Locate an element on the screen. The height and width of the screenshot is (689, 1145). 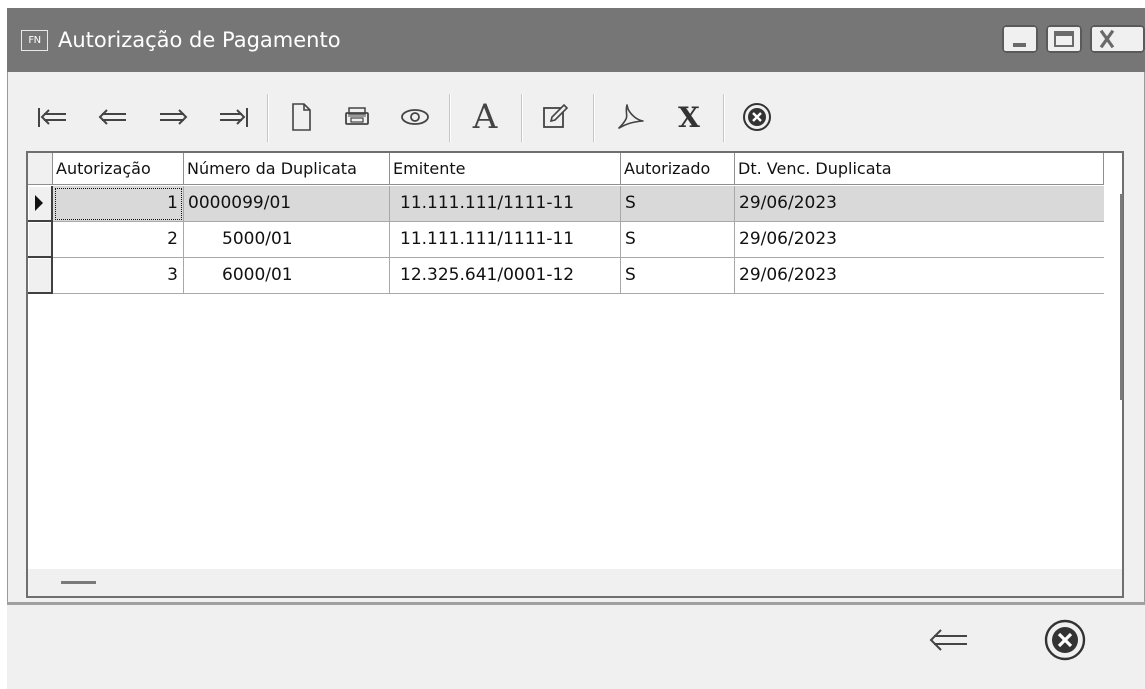
cancel-button is located at coordinates (757, 117).